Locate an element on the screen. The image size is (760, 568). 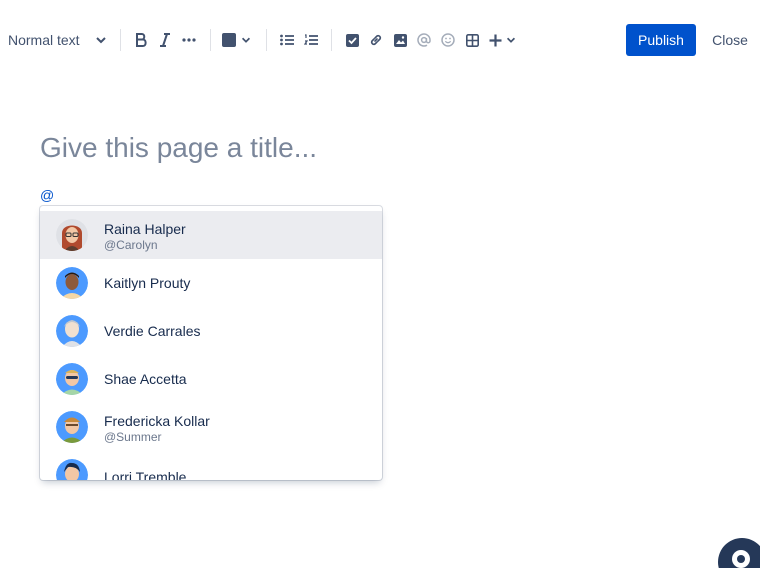
link-icon is located at coordinates (376, 40).